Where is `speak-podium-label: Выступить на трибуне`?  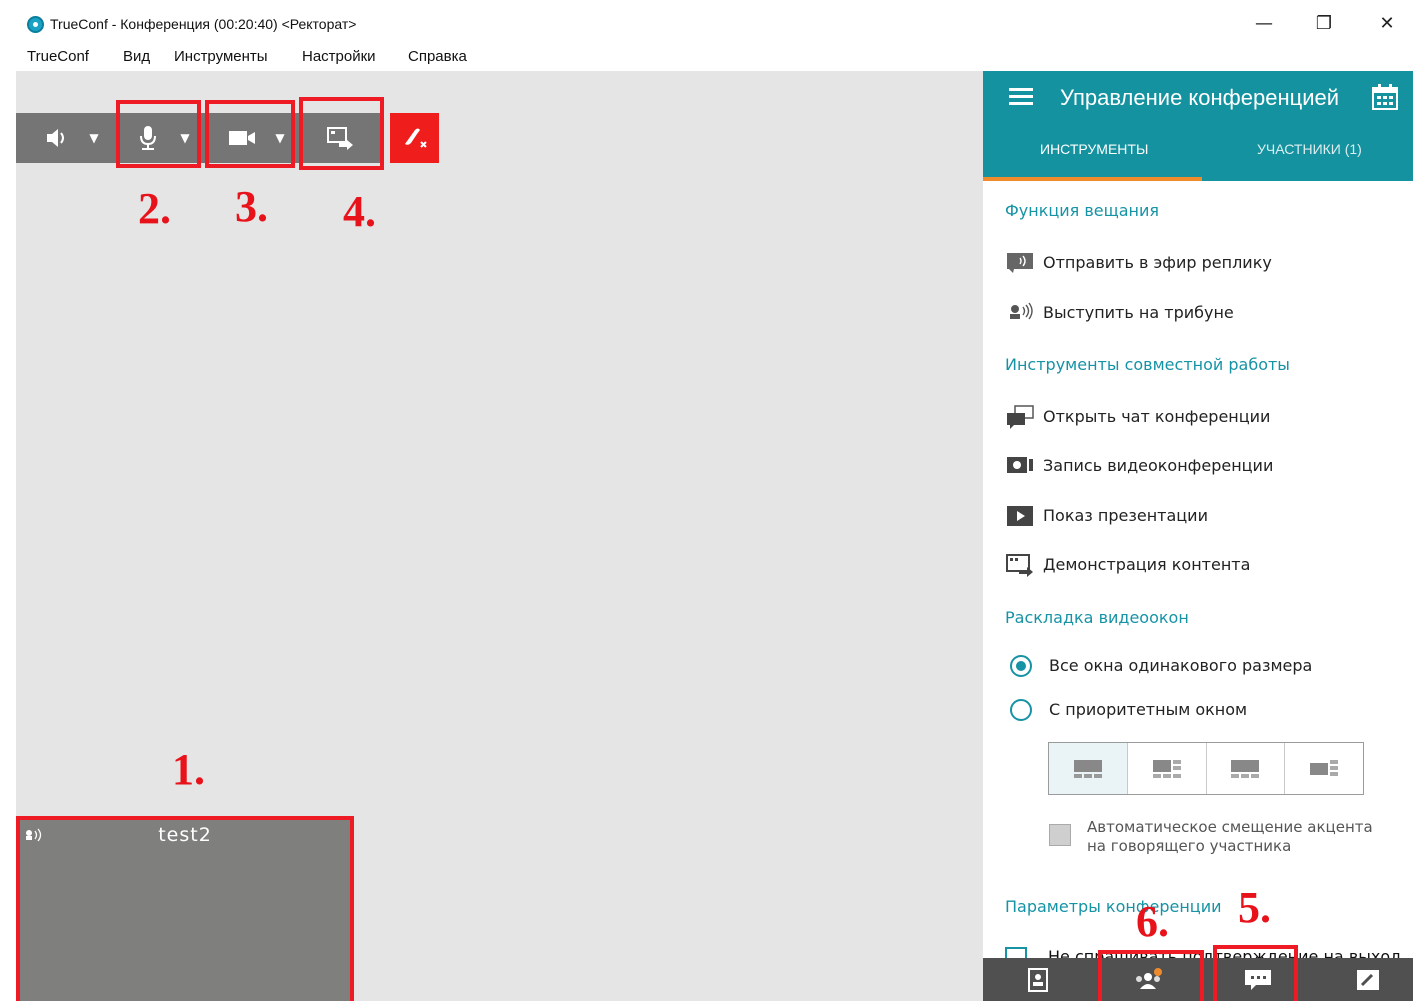 speak-podium-label: Выступить на трибуне is located at coordinates (1138, 312).